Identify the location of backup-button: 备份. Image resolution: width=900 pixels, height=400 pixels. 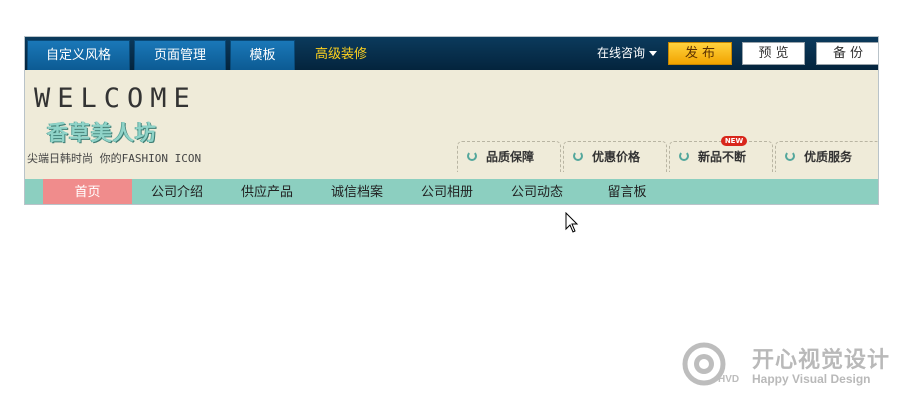
(847, 53).